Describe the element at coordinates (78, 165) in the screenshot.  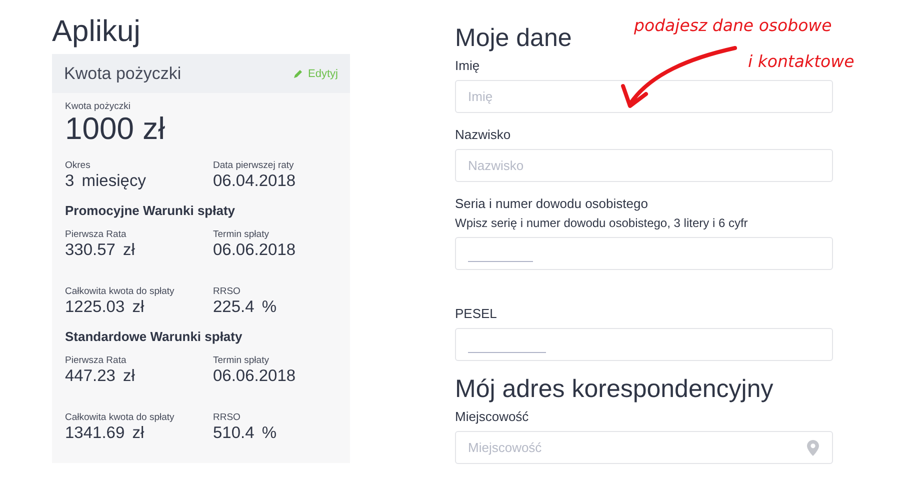
I see `detail-label: Okres` at that location.